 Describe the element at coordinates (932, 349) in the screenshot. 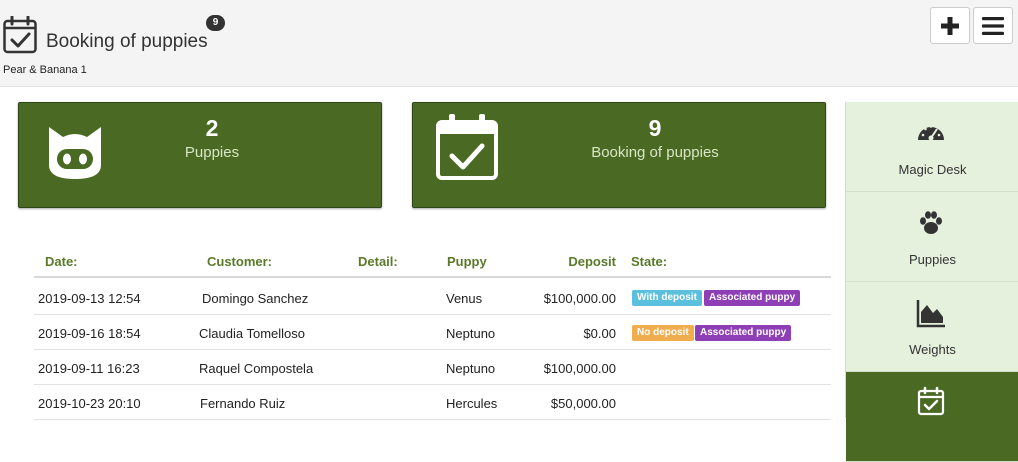

I see `sidebar-item-label: Weights` at that location.